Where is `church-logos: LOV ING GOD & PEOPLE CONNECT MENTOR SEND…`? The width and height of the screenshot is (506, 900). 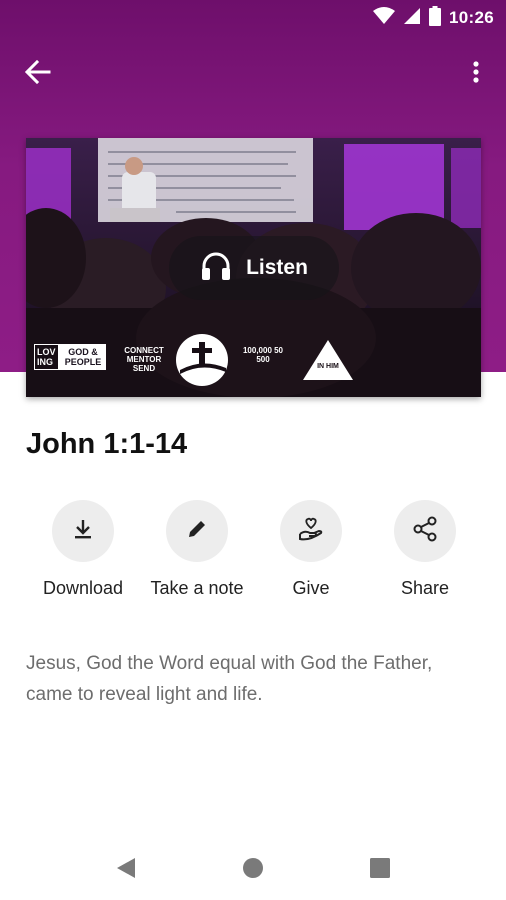
church-logos: LOV ING GOD & PEOPLE CONNECT MENTOR SEND… is located at coordinates (253, 364).